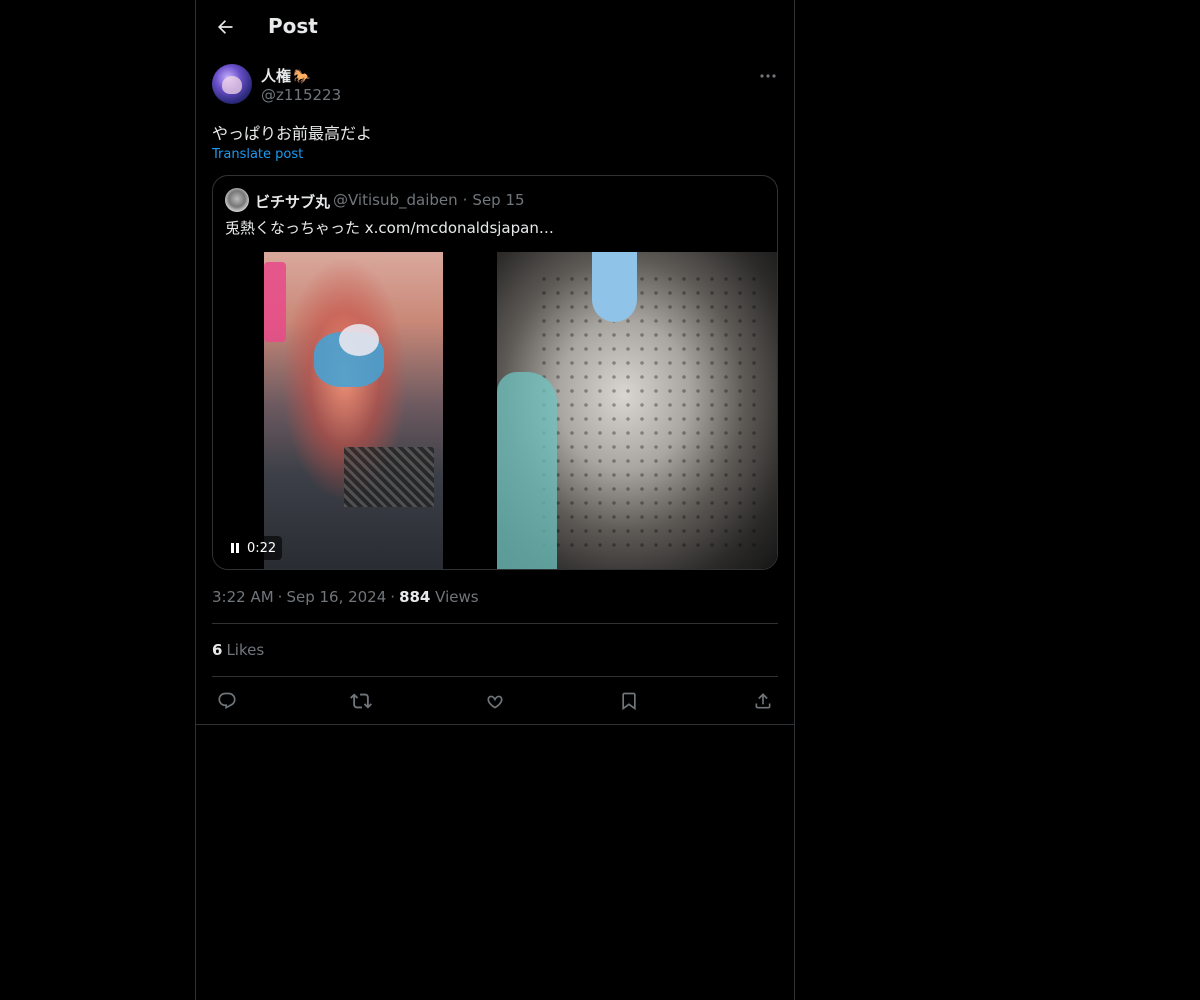  What do you see at coordinates (637, 410) in the screenshot?
I see `video-frame-right` at bounding box center [637, 410].